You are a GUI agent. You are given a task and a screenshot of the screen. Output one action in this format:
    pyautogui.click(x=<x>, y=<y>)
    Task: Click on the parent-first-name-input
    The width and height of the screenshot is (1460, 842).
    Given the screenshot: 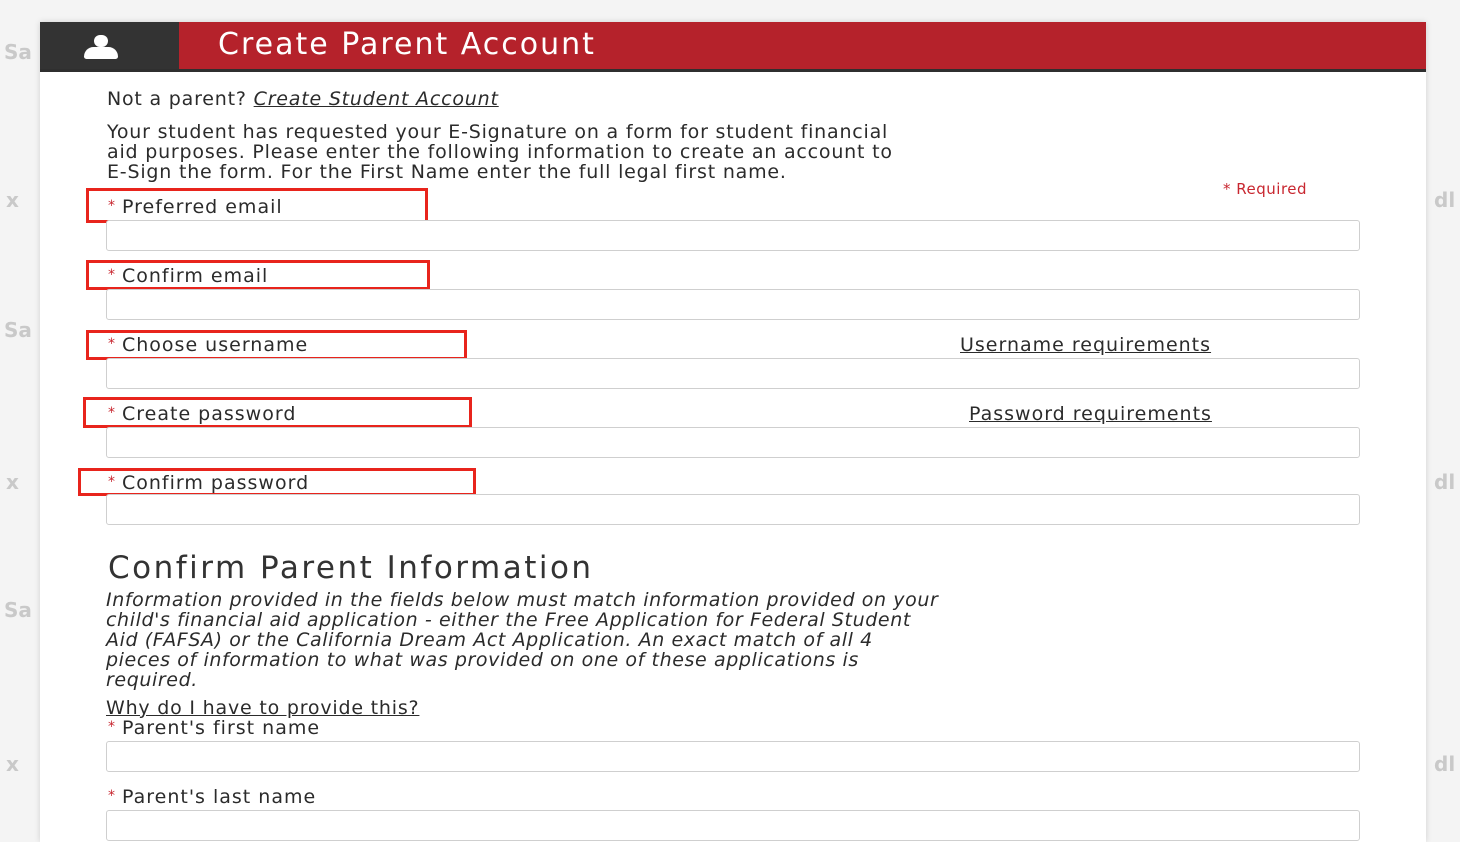 What is the action you would take?
    pyautogui.click(x=733, y=756)
    